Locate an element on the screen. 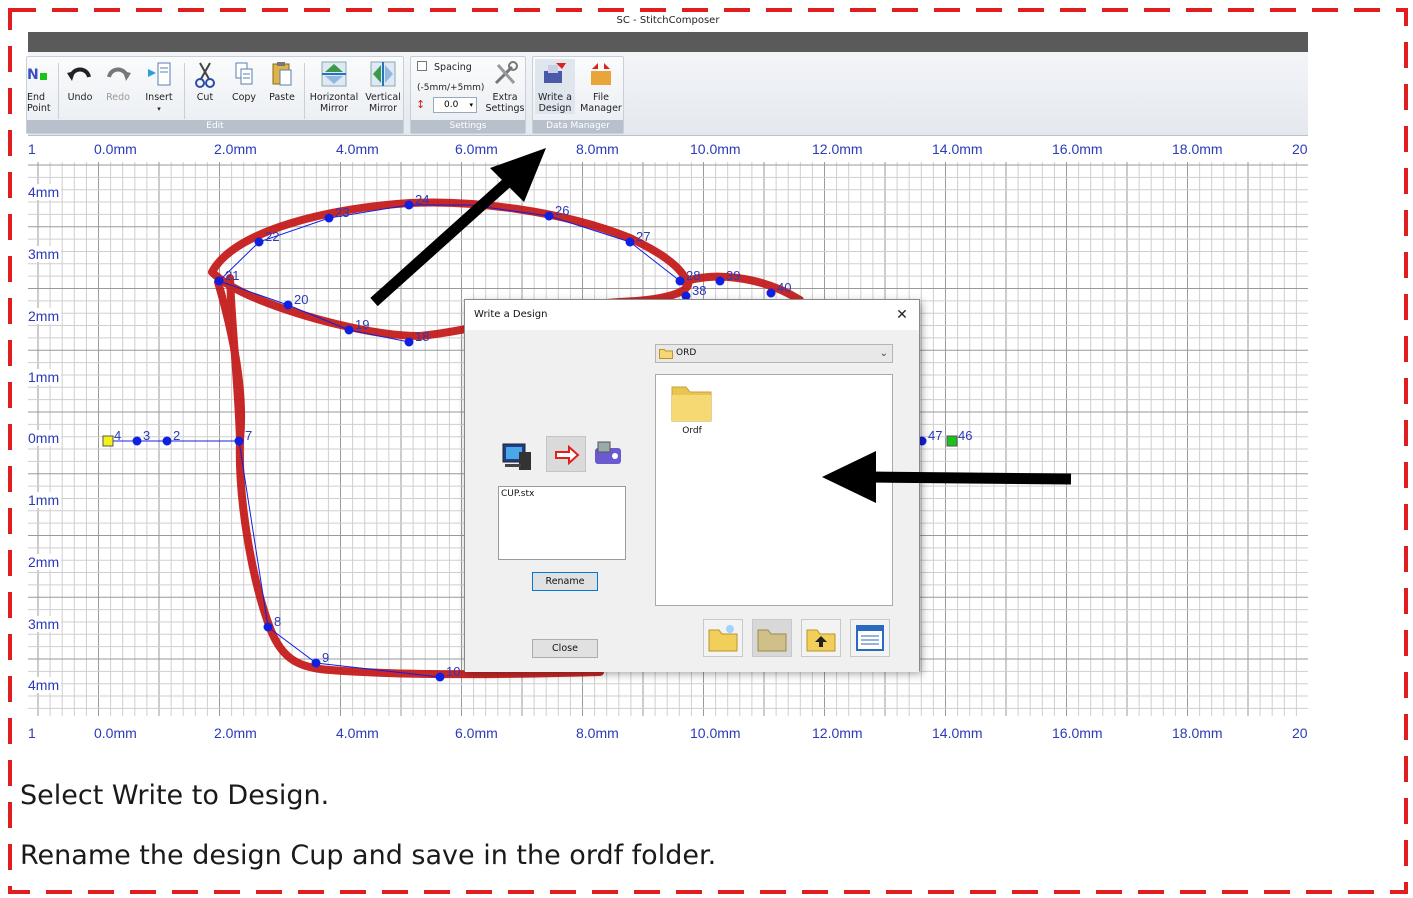 The height and width of the screenshot is (898, 1413). open-folder-icon is located at coordinates (772, 640).